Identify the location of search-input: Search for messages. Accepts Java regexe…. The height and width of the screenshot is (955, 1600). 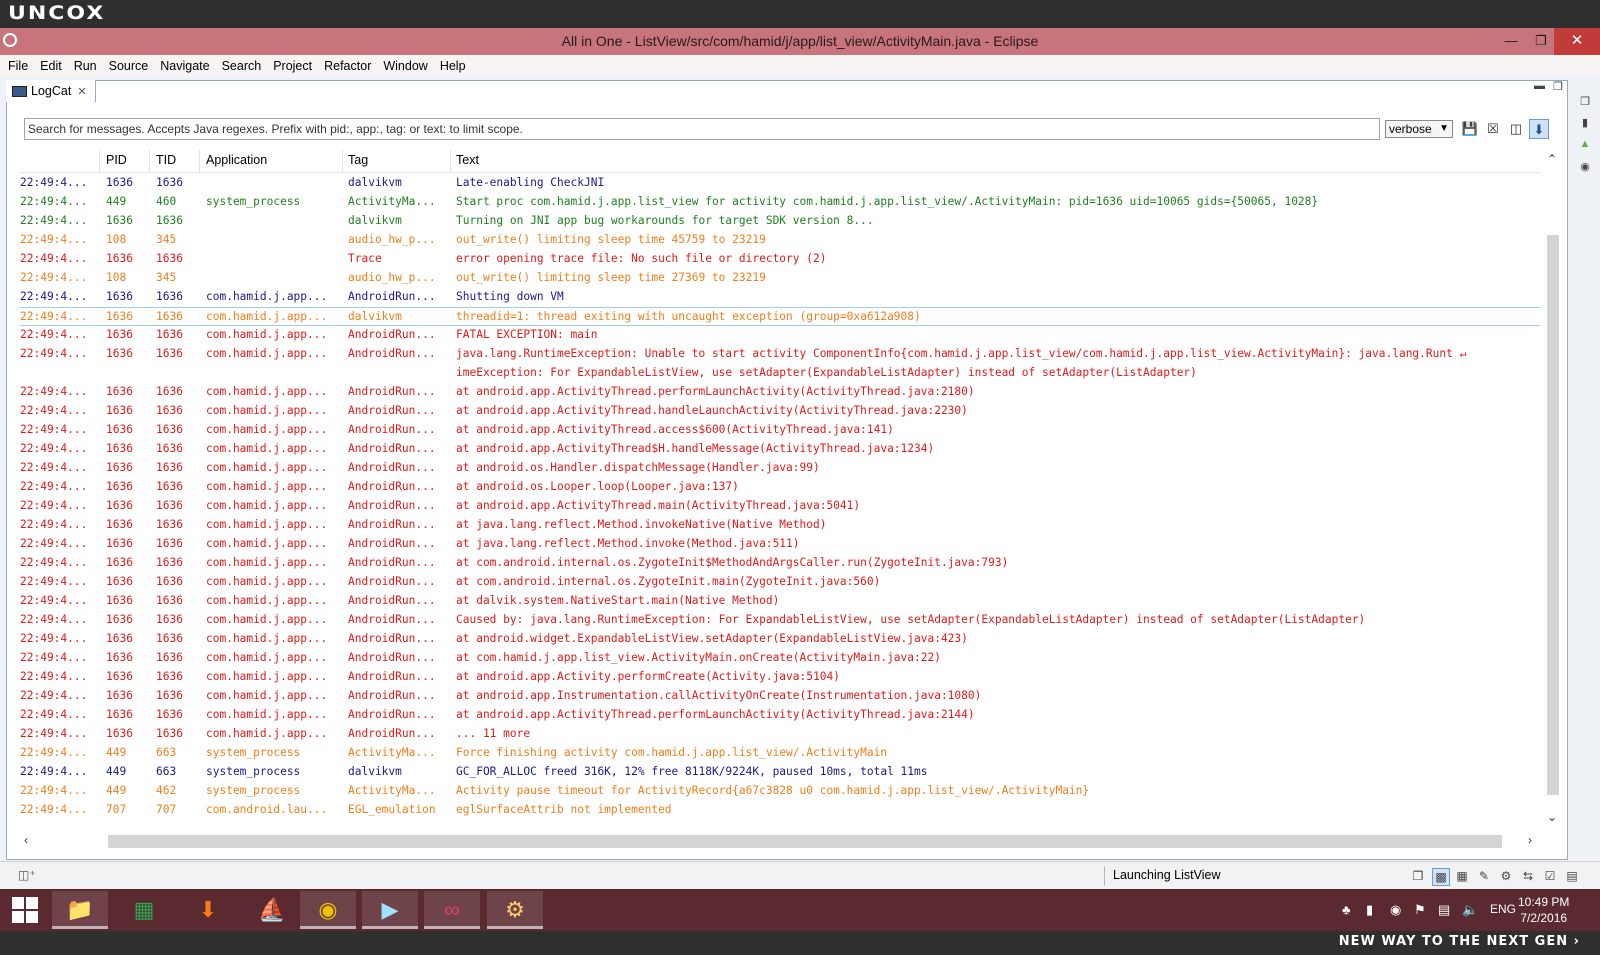
(702, 129).